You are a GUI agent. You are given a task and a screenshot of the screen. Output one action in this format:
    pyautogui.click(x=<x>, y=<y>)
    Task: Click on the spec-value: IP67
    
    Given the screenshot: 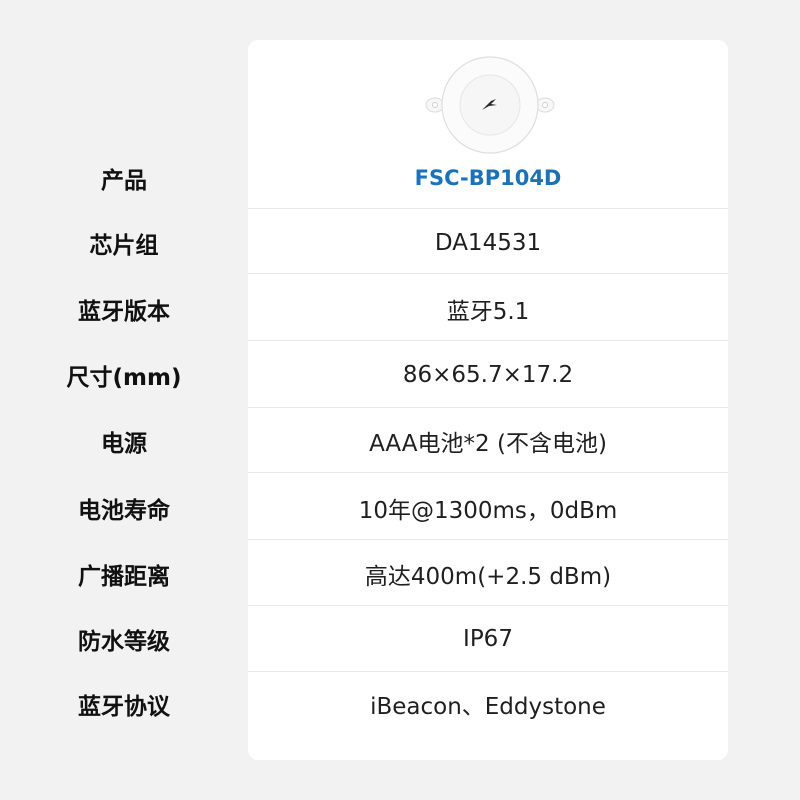 What is the action you would take?
    pyautogui.click(x=488, y=638)
    